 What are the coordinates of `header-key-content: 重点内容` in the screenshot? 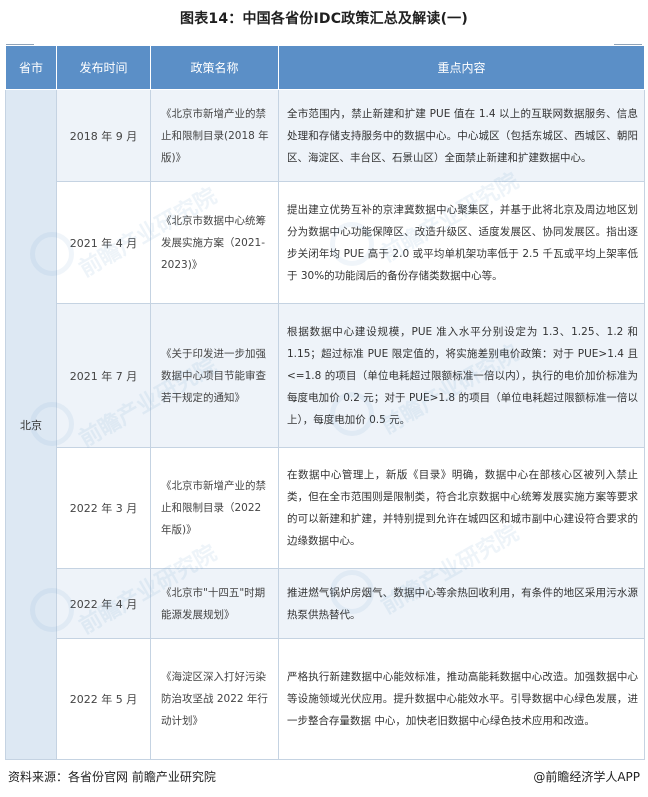 It's located at (461, 67).